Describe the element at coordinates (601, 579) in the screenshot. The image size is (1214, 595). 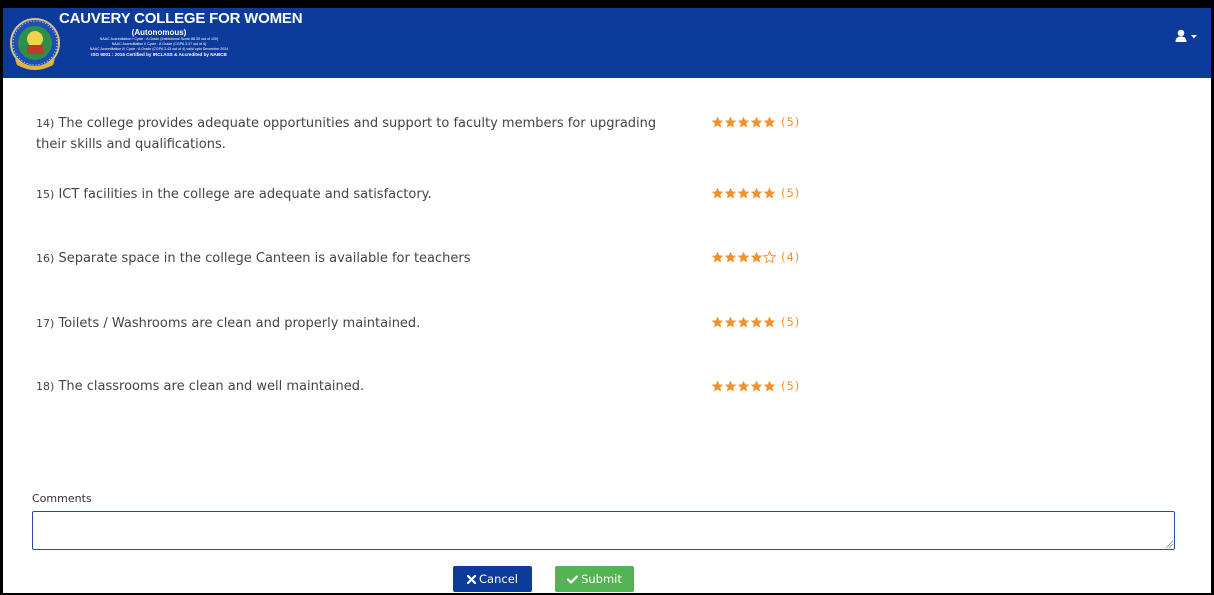
I see `submit-label: Submit` at that location.